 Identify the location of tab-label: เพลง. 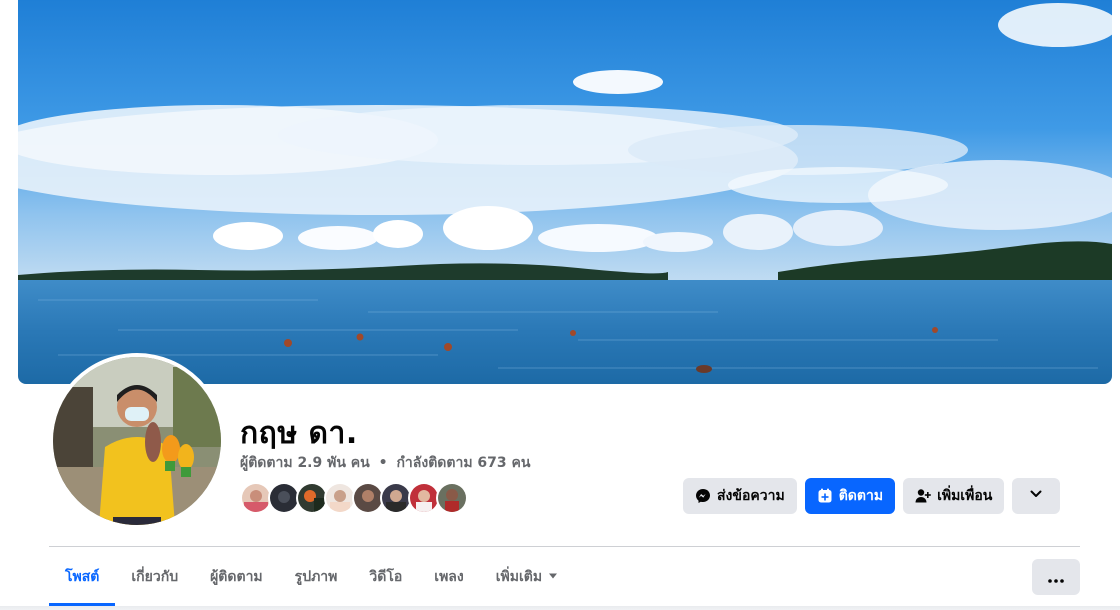
(449, 577).